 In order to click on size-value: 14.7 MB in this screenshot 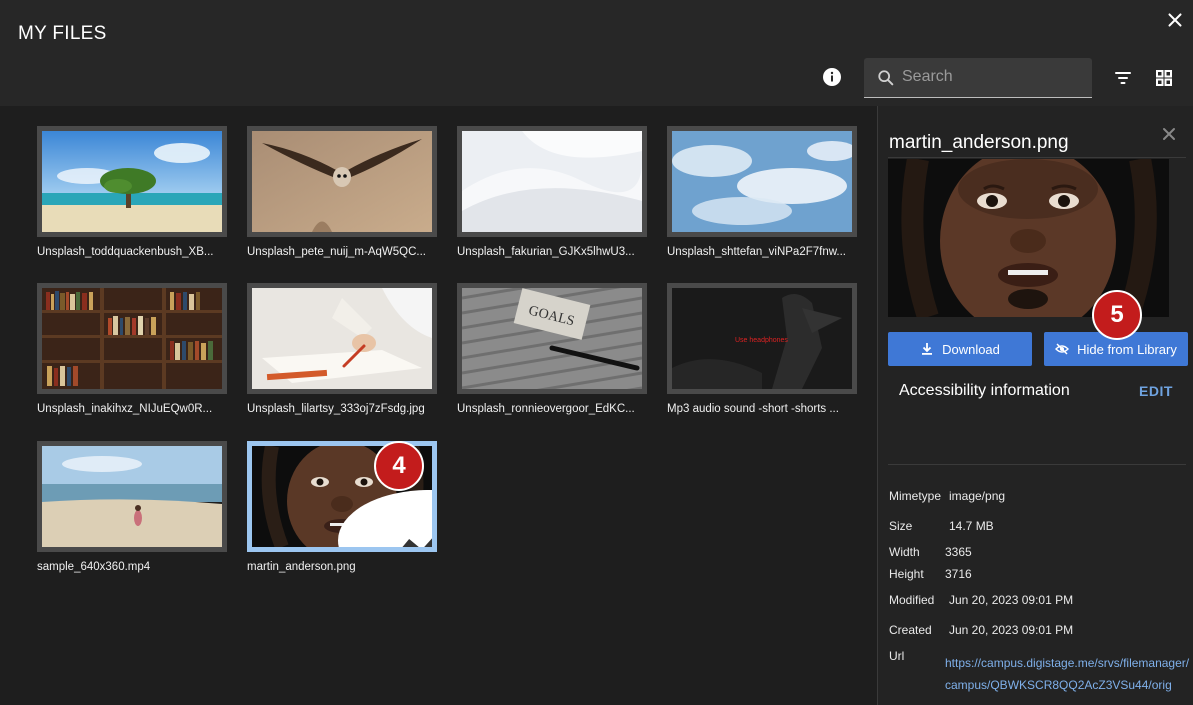, I will do `click(971, 526)`.